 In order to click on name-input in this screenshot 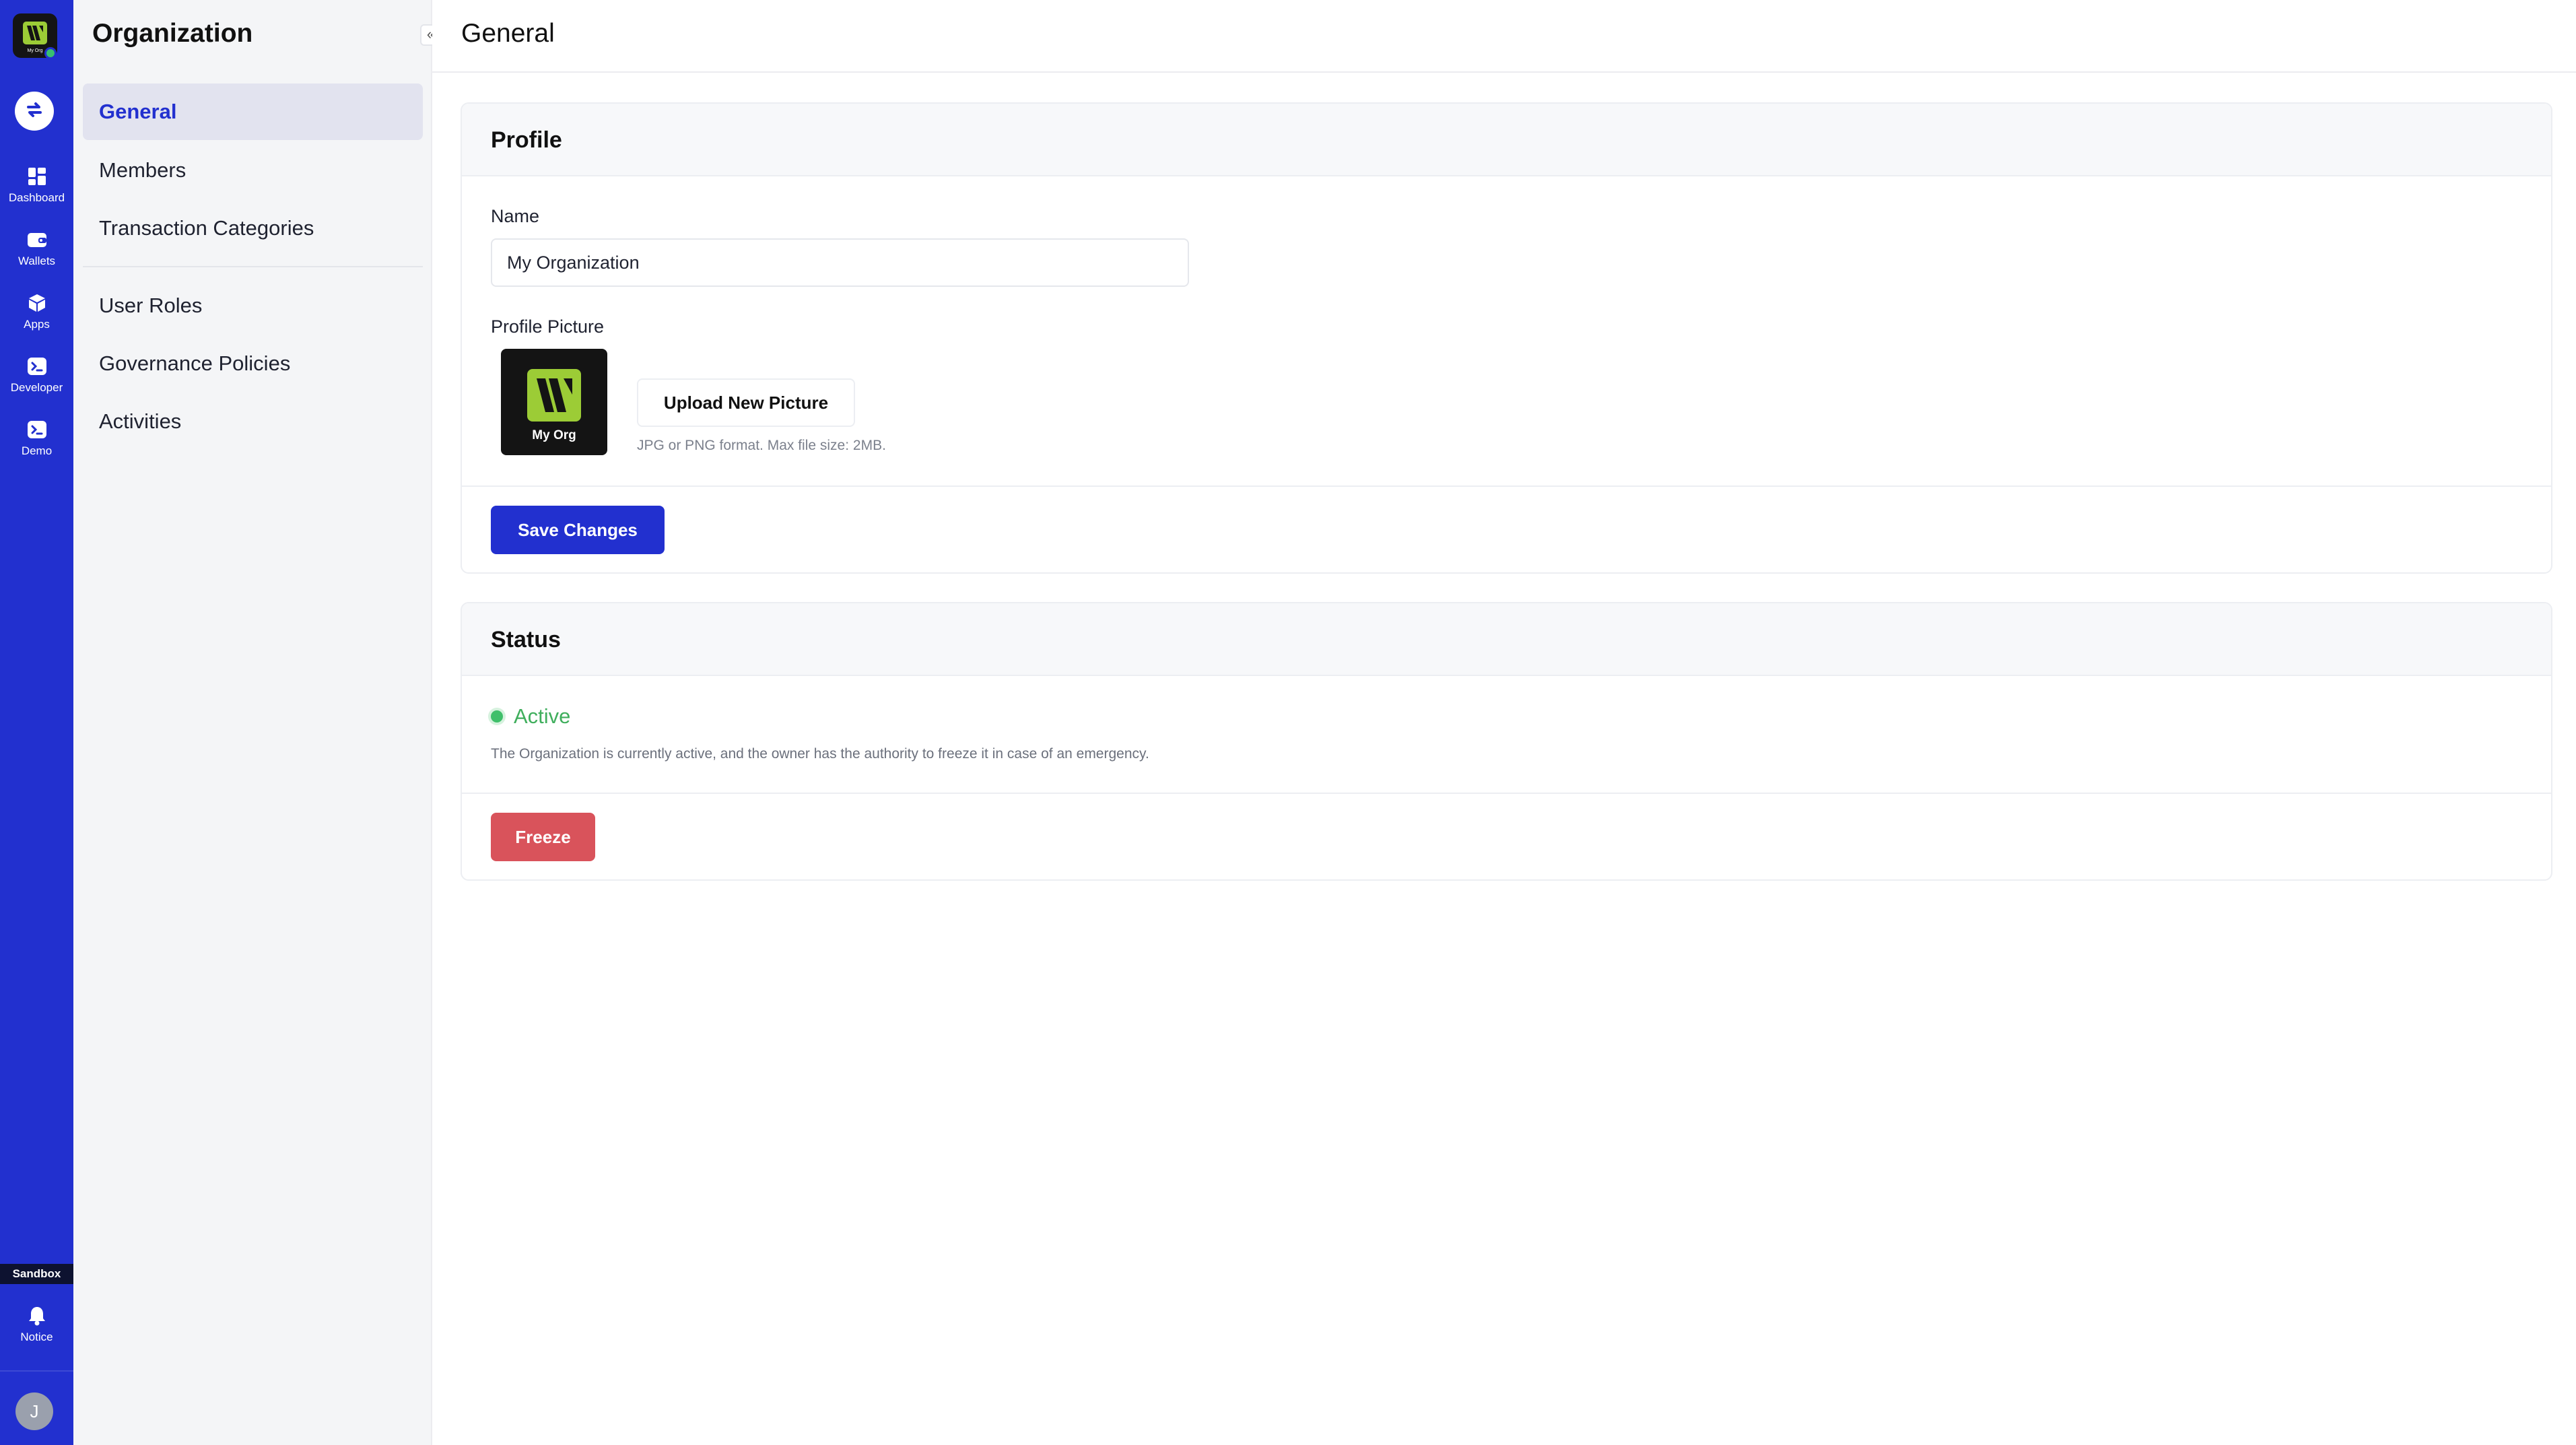, I will do `click(840, 262)`.